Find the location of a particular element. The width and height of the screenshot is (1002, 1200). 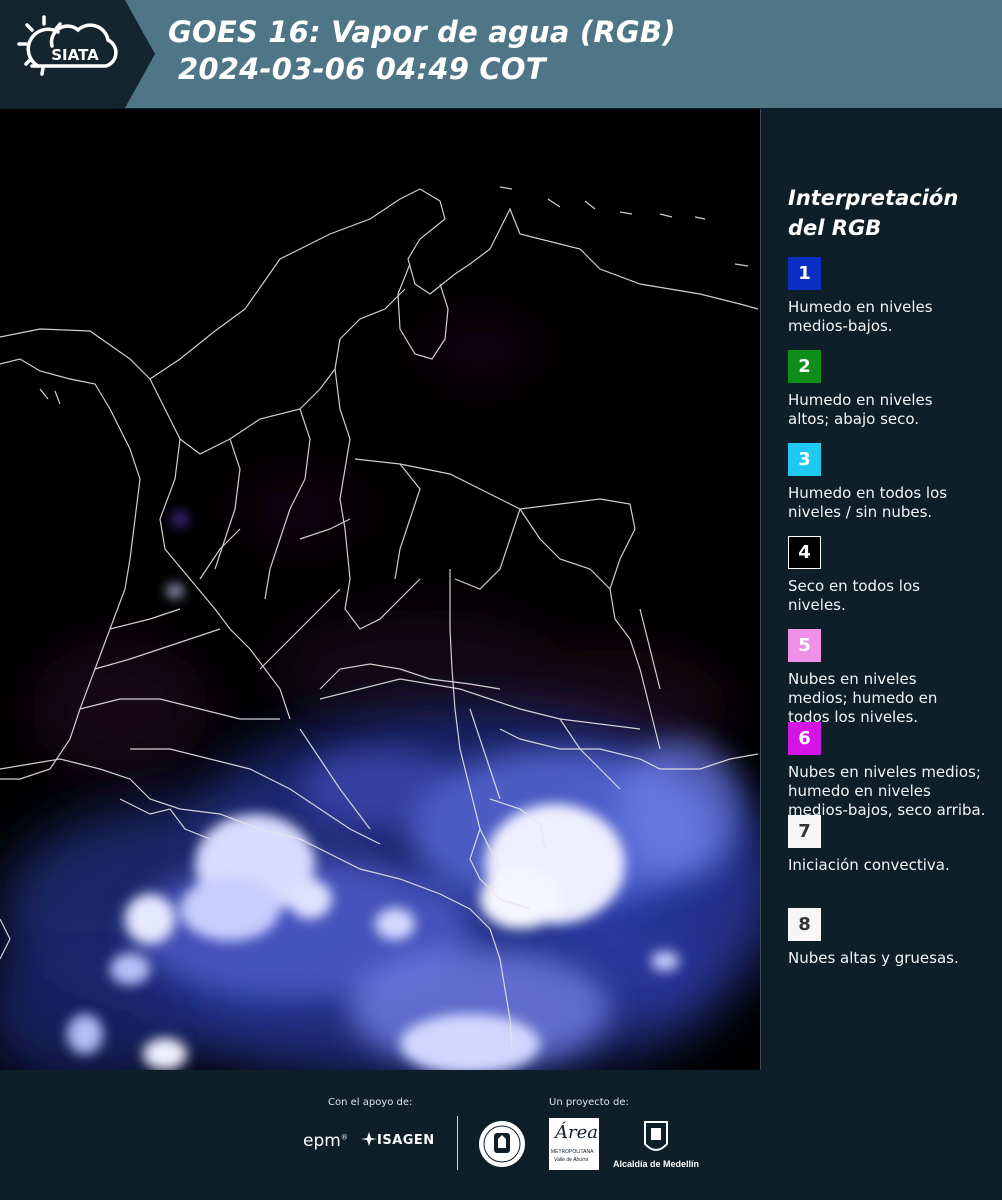

legend-color-swatch: 8 is located at coordinates (804, 924).